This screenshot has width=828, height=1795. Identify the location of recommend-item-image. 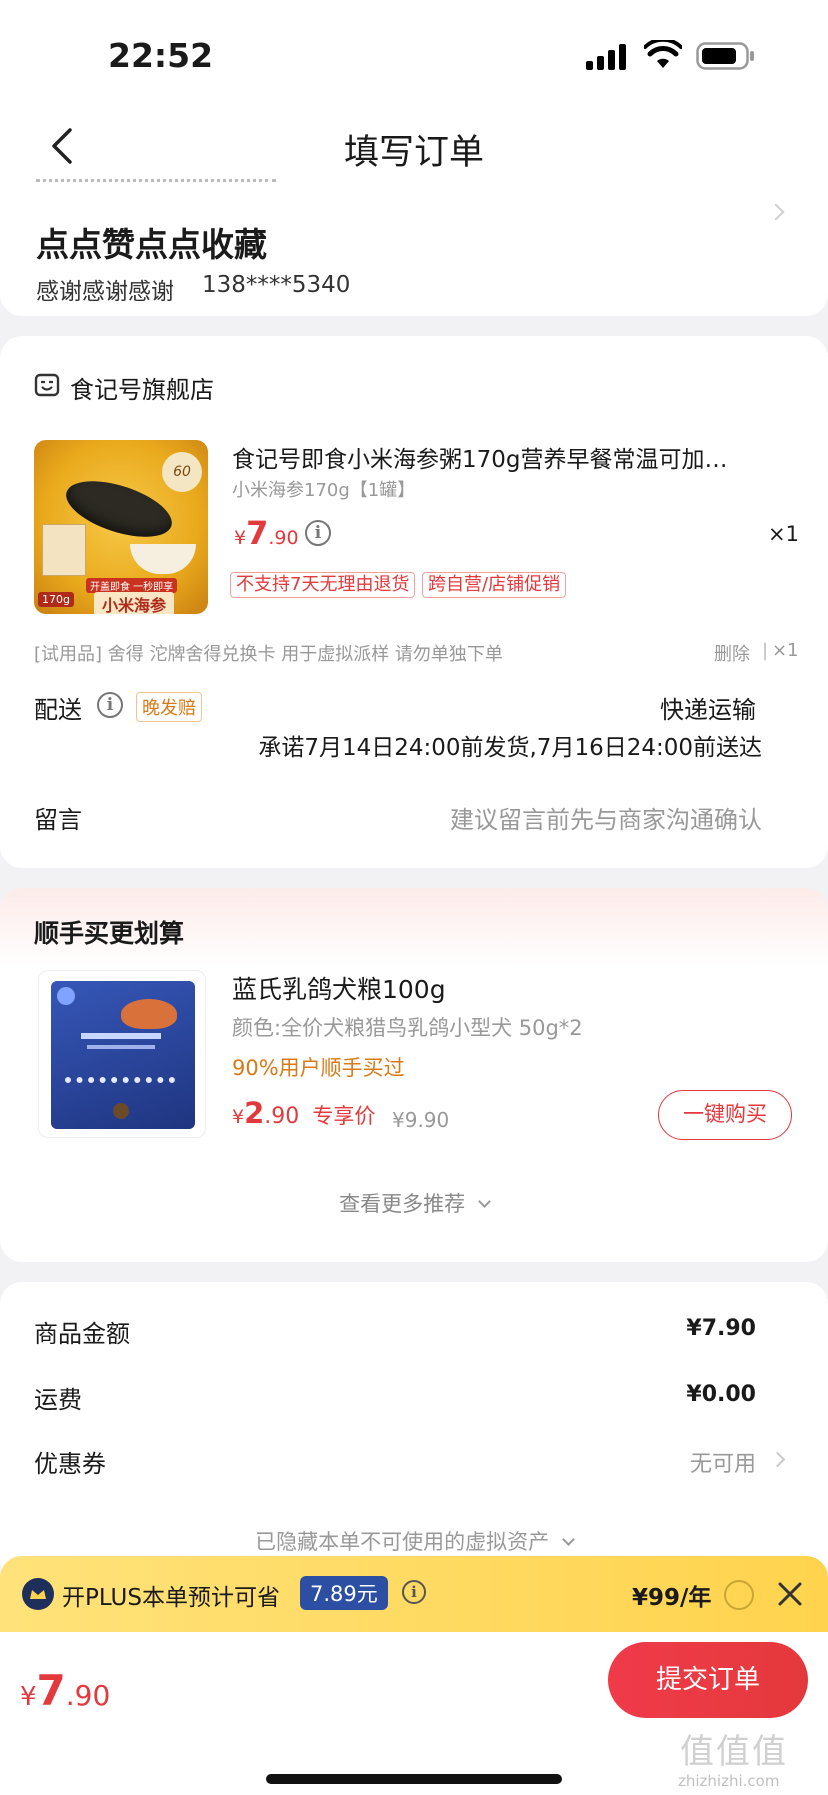
(122, 1054).